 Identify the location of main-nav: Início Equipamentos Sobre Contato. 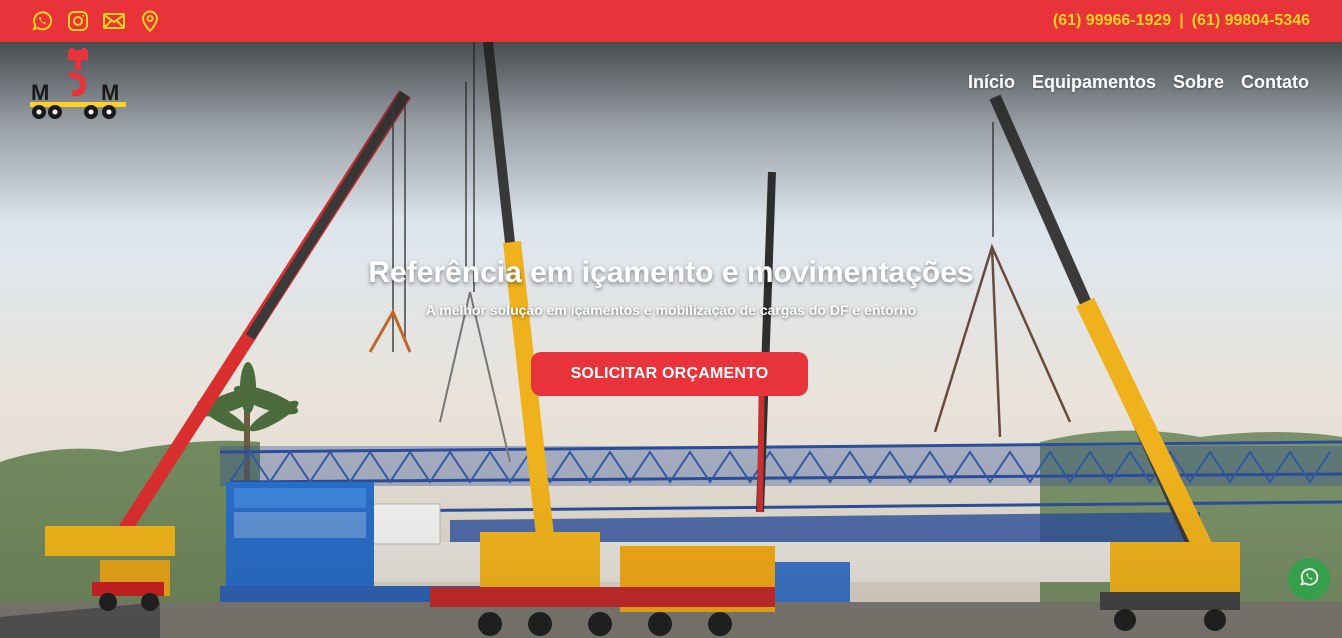
(1138, 82).